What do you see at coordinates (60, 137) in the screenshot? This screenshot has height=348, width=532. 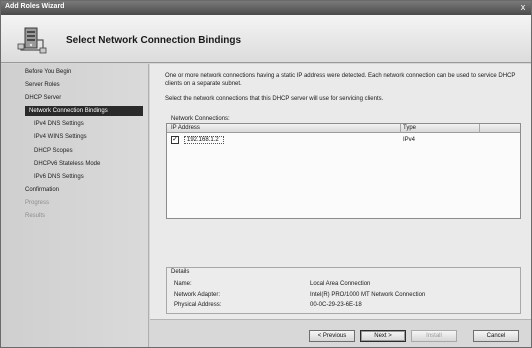 I see `nav-item-ipv4-wins-settings: IPv4 WINS Settings` at bounding box center [60, 137].